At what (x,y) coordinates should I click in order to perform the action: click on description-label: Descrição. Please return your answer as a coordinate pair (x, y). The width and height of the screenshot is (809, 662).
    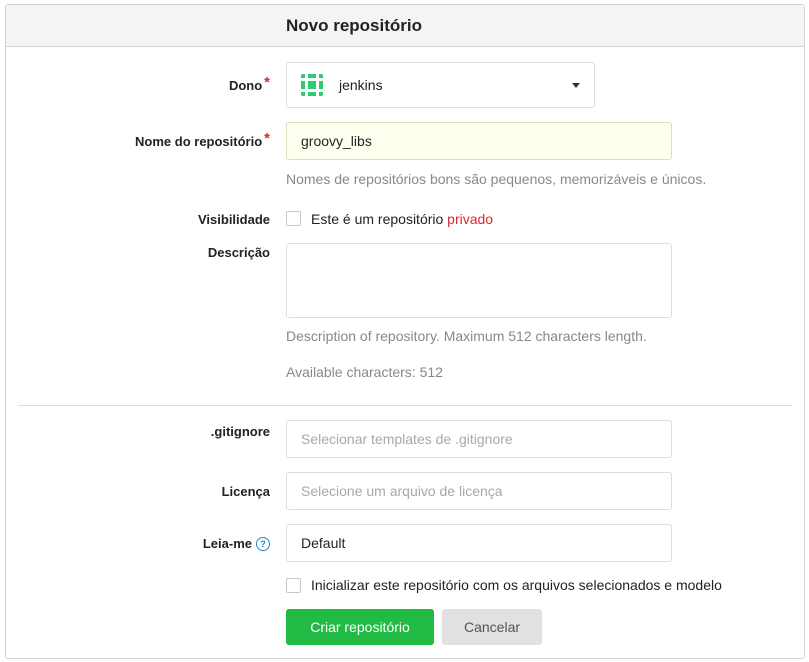
    Looking at the image, I should click on (238, 252).